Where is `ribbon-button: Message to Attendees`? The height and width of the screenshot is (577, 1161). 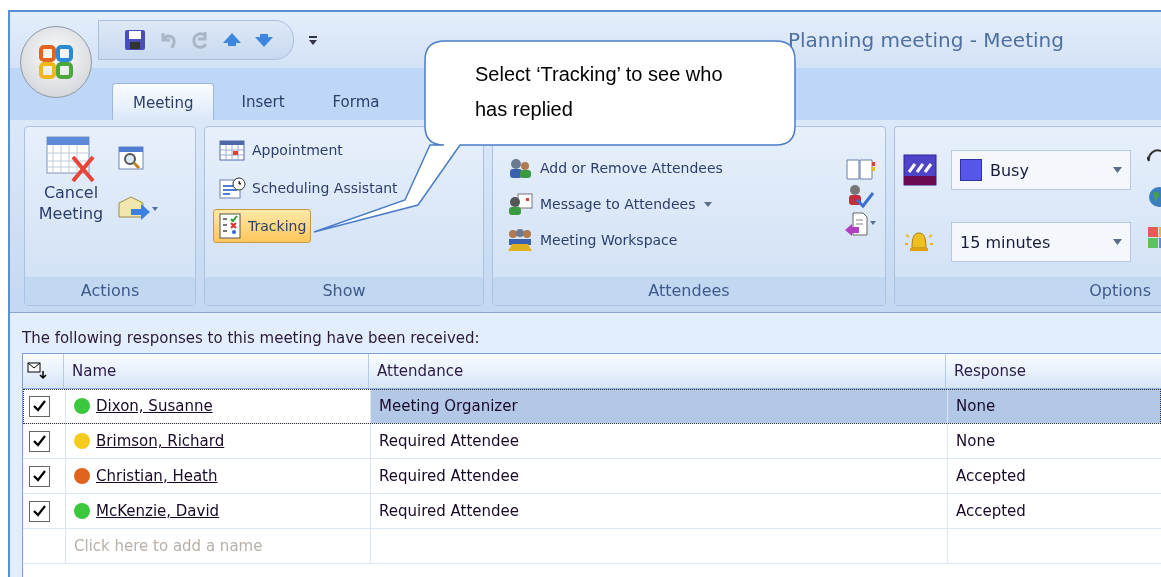
ribbon-button: Message to Attendees is located at coordinates (609, 204).